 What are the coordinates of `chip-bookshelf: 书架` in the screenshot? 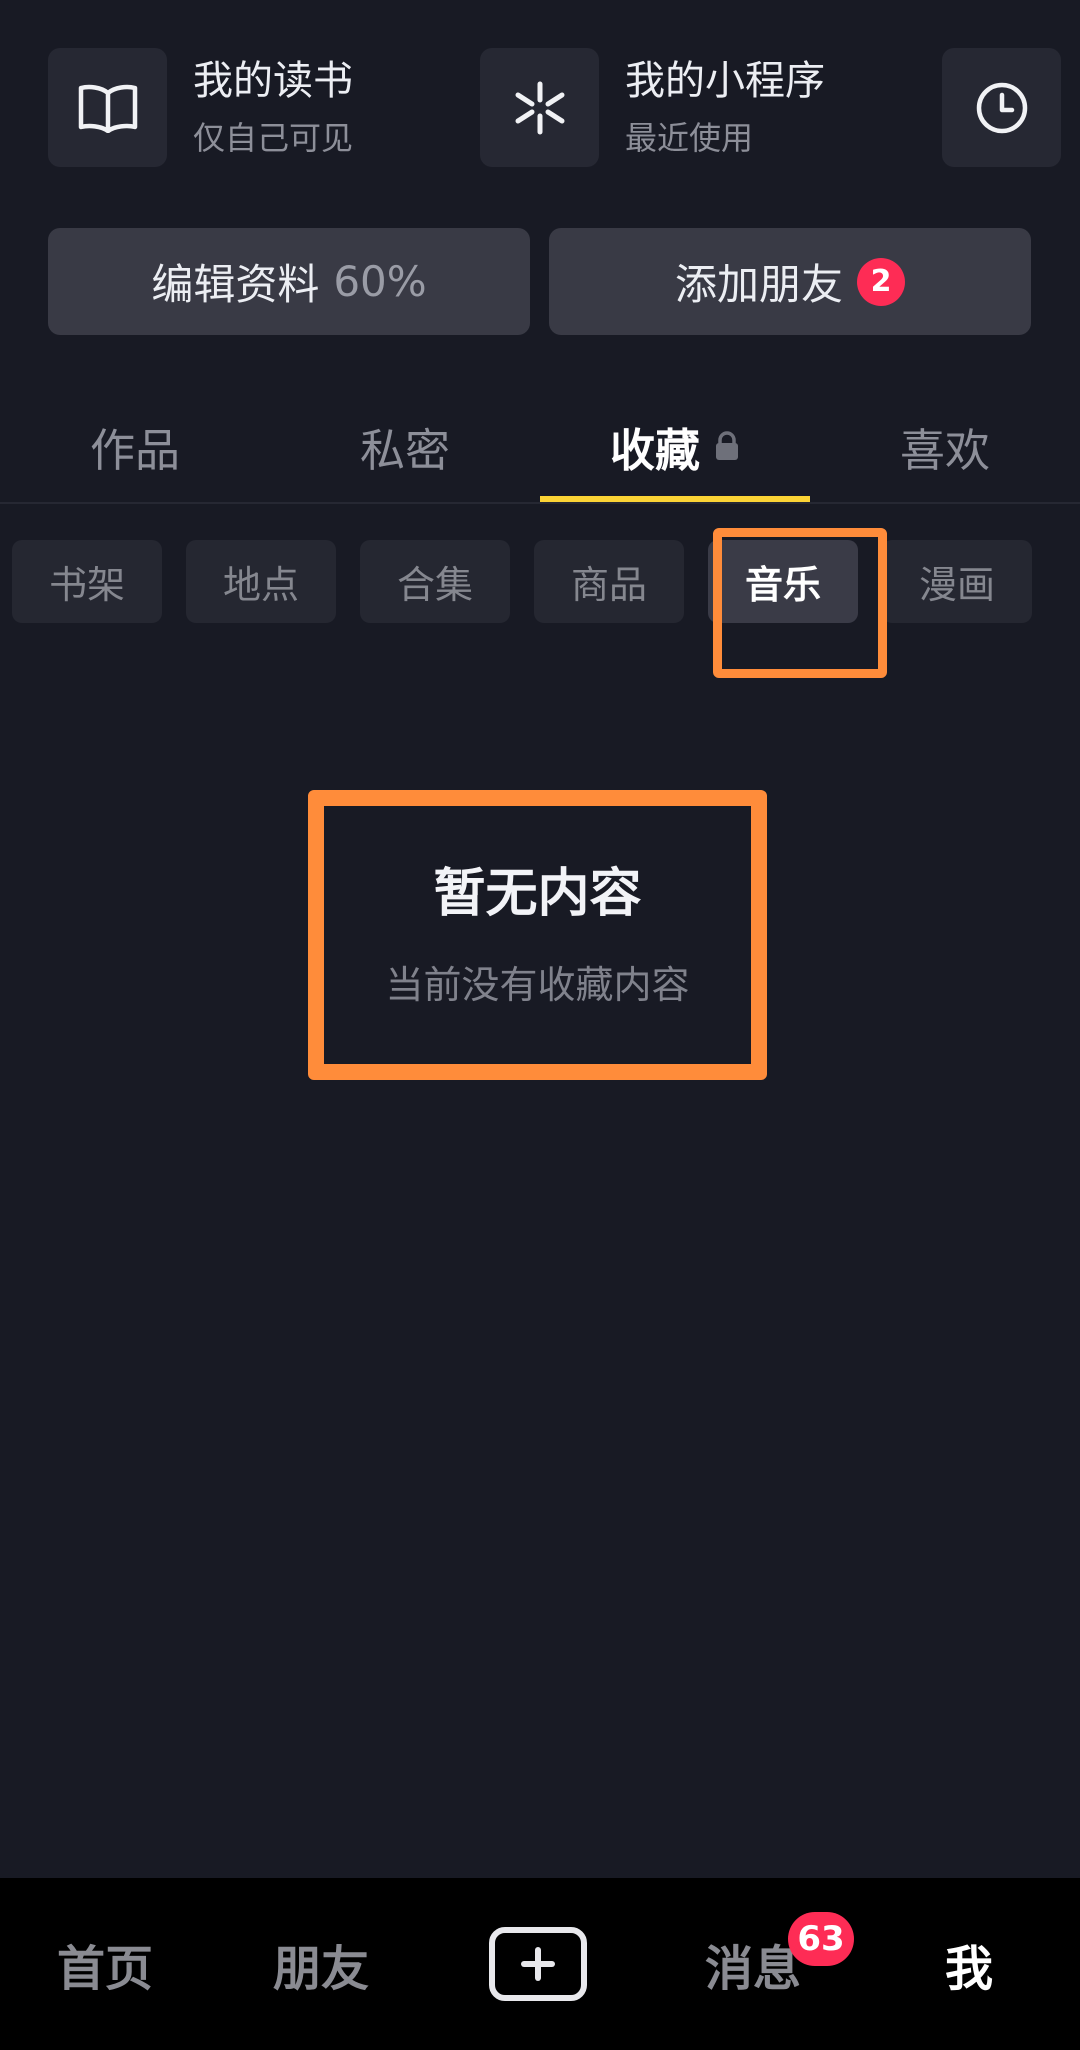 It's located at (87, 581).